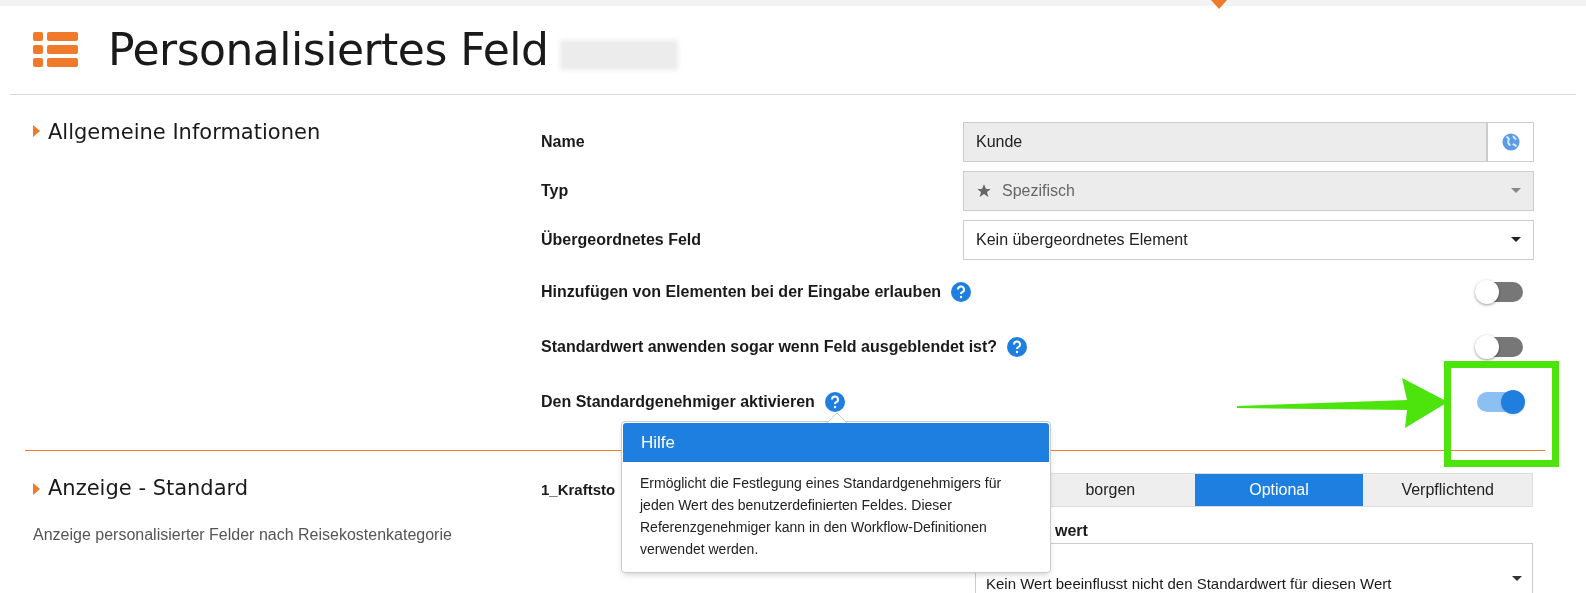  Describe the element at coordinates (1248, 239) in the screenshot. I see `select-field: Kein übergeordnetes Element` at that location.